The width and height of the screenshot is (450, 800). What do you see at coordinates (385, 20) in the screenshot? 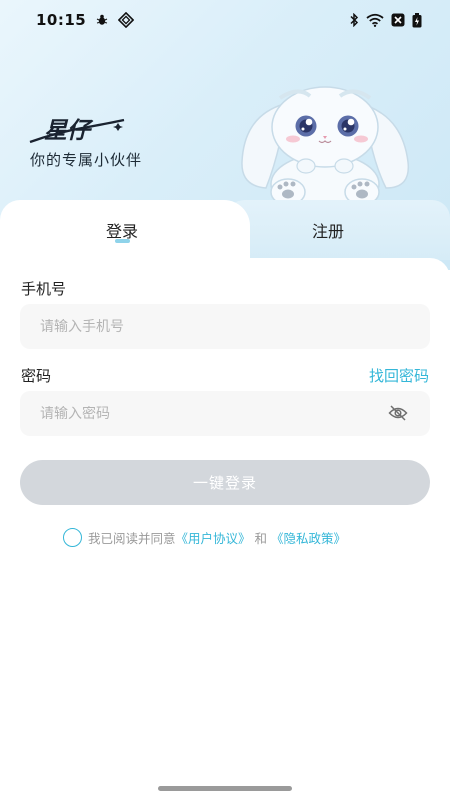
I see `status-right` at bounding box center [385, 20].